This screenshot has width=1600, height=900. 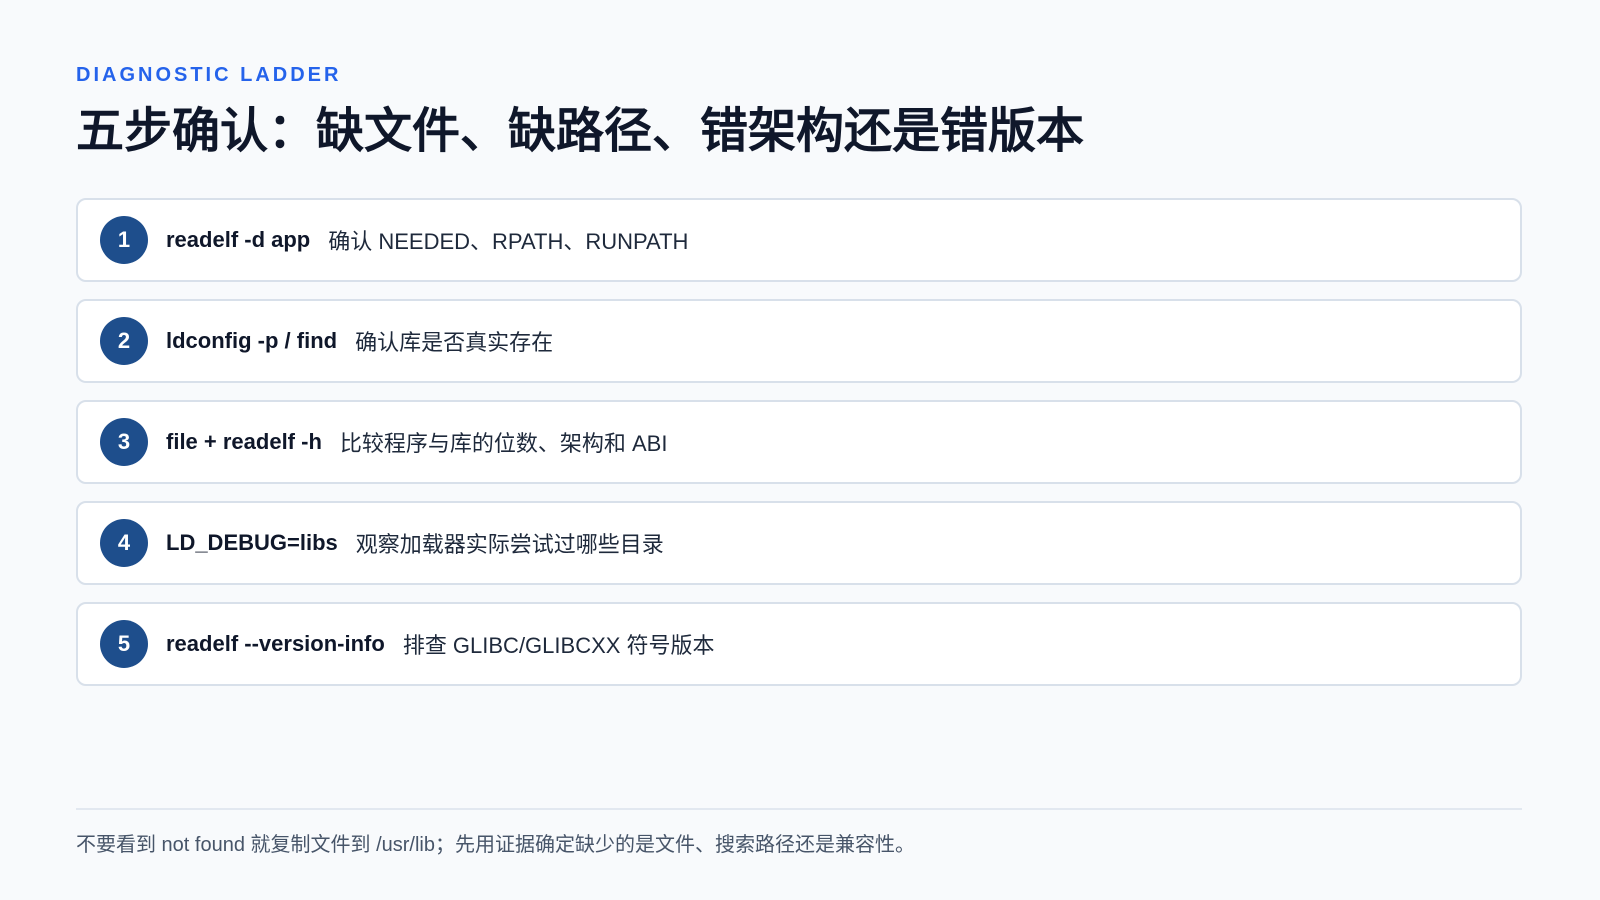 I want to click on step-command: ldconfig -p / find, so click(x=252, y=340).